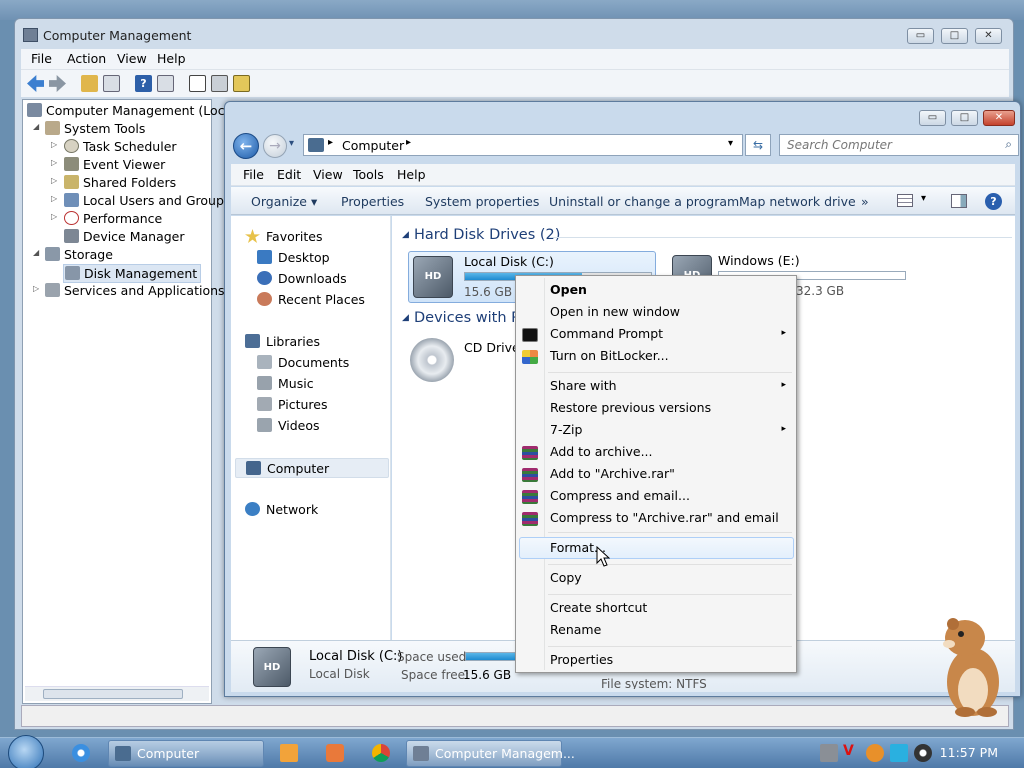  What do you see at coordinates (186, 753) in the screenshot?
I see `taskbar-button-computer: Computer` at bounding box center [186, 753].